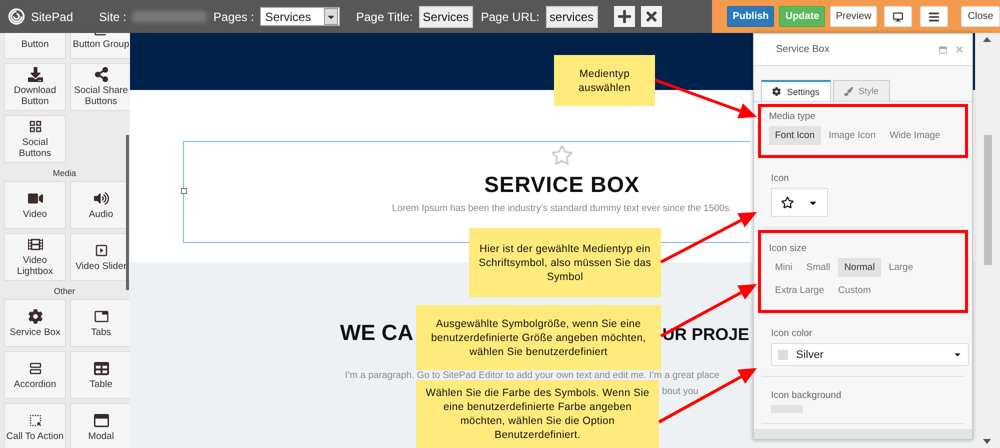 The height and width of the screenshot is (448, 1000). I want to click on service-box-title: SERVICE BOX, so click(562, 185).